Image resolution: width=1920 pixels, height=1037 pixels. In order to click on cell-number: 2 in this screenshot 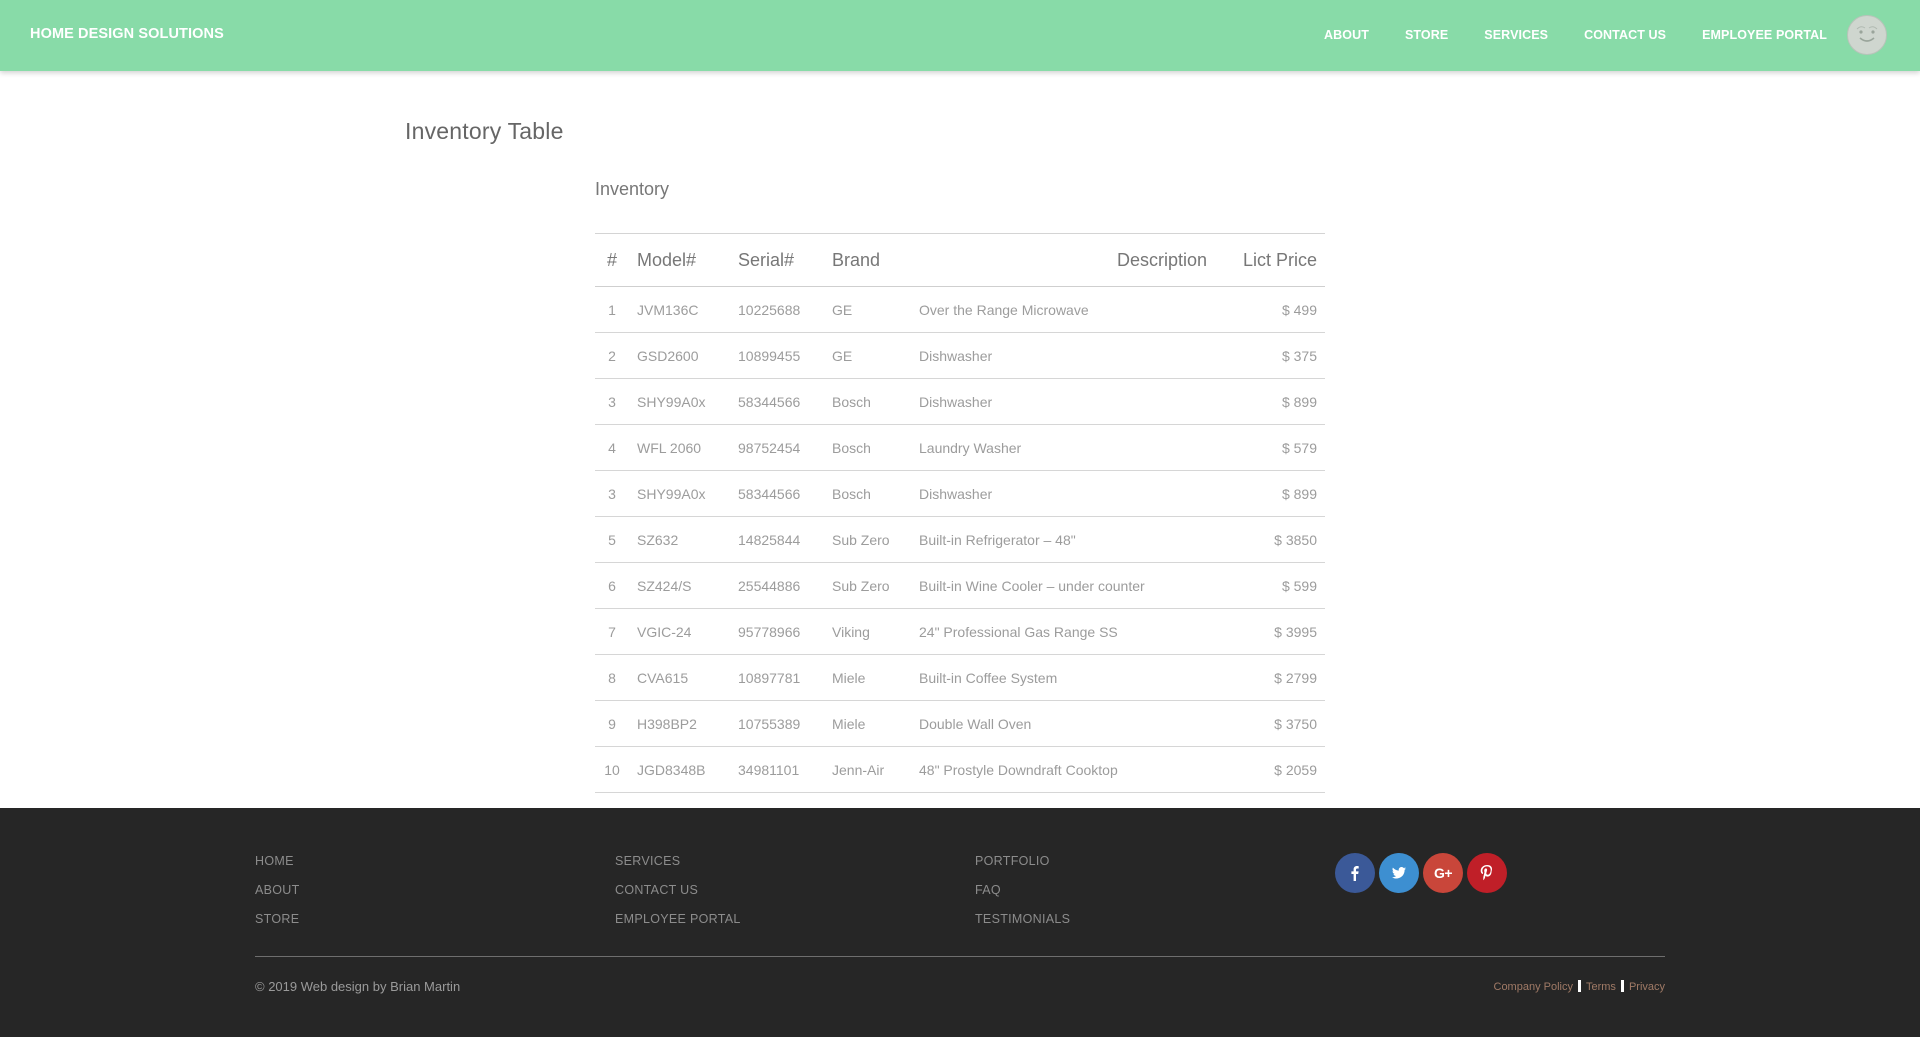, I will do `click(612, 355)`.